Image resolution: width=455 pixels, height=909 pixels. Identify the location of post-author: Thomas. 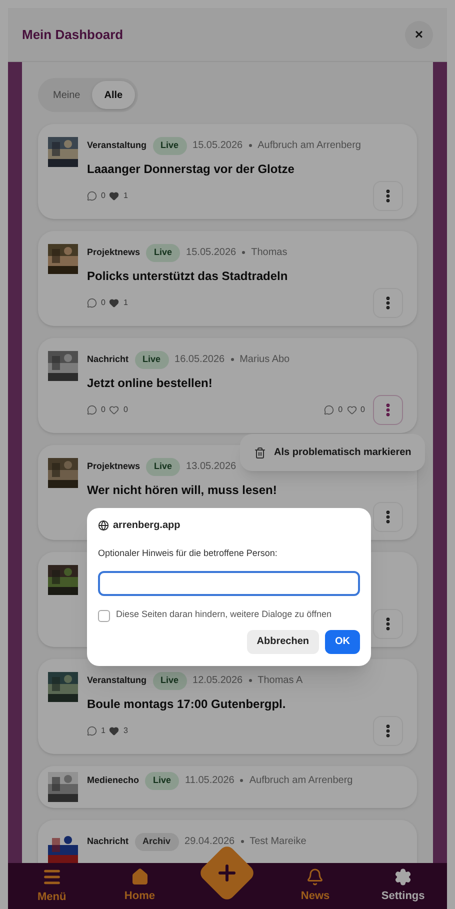
(269, 253).